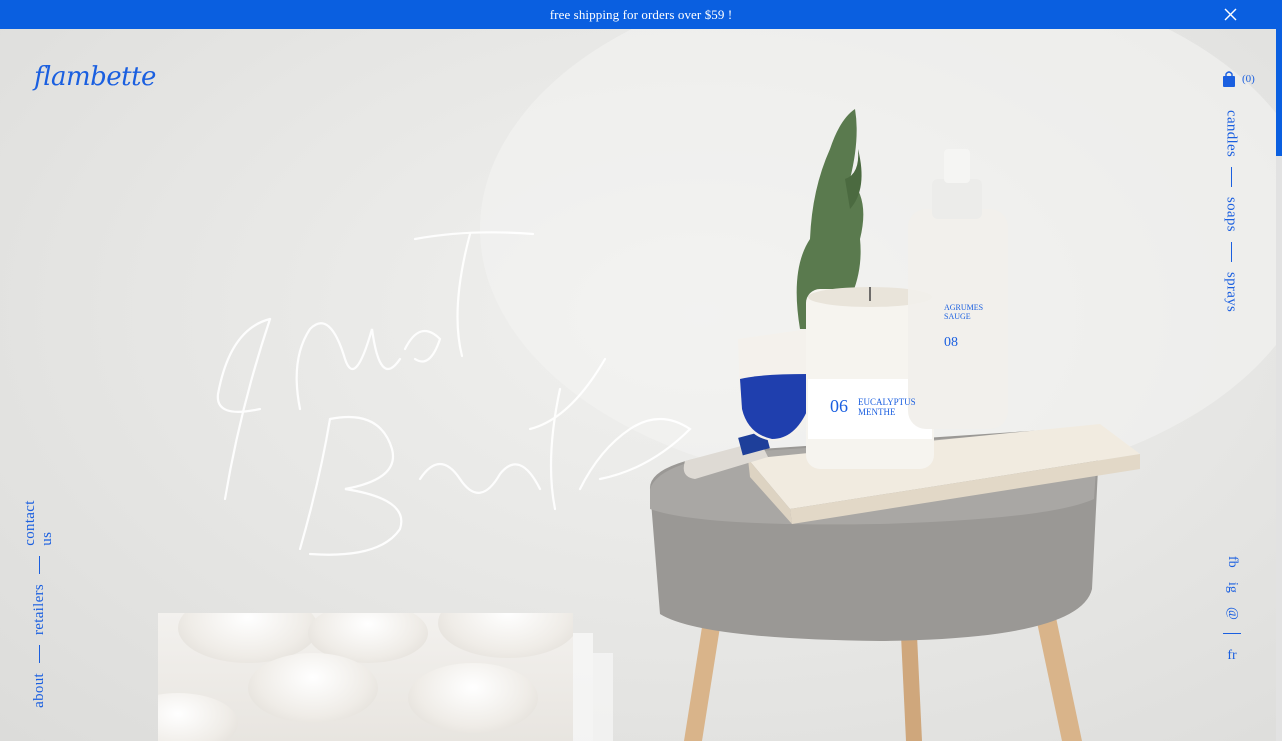 This screenshot has height=741, width=1282. I want to click on spray-label: AGRUMES SAUGE 08, so click(979, 327).